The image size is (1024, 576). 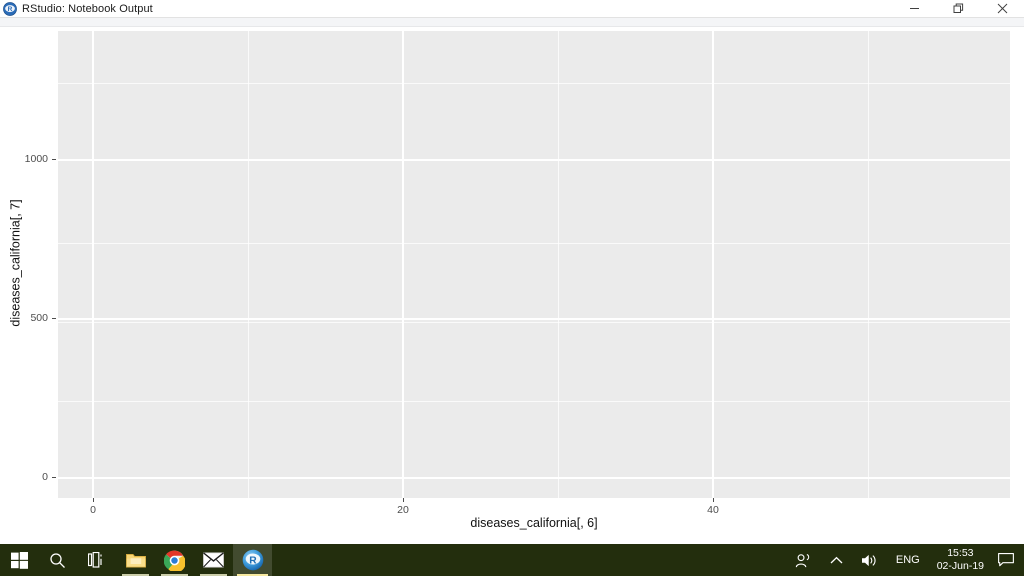 I want to click on y-axis-title: diseases_california[, 7], so click(x=16, y=262).